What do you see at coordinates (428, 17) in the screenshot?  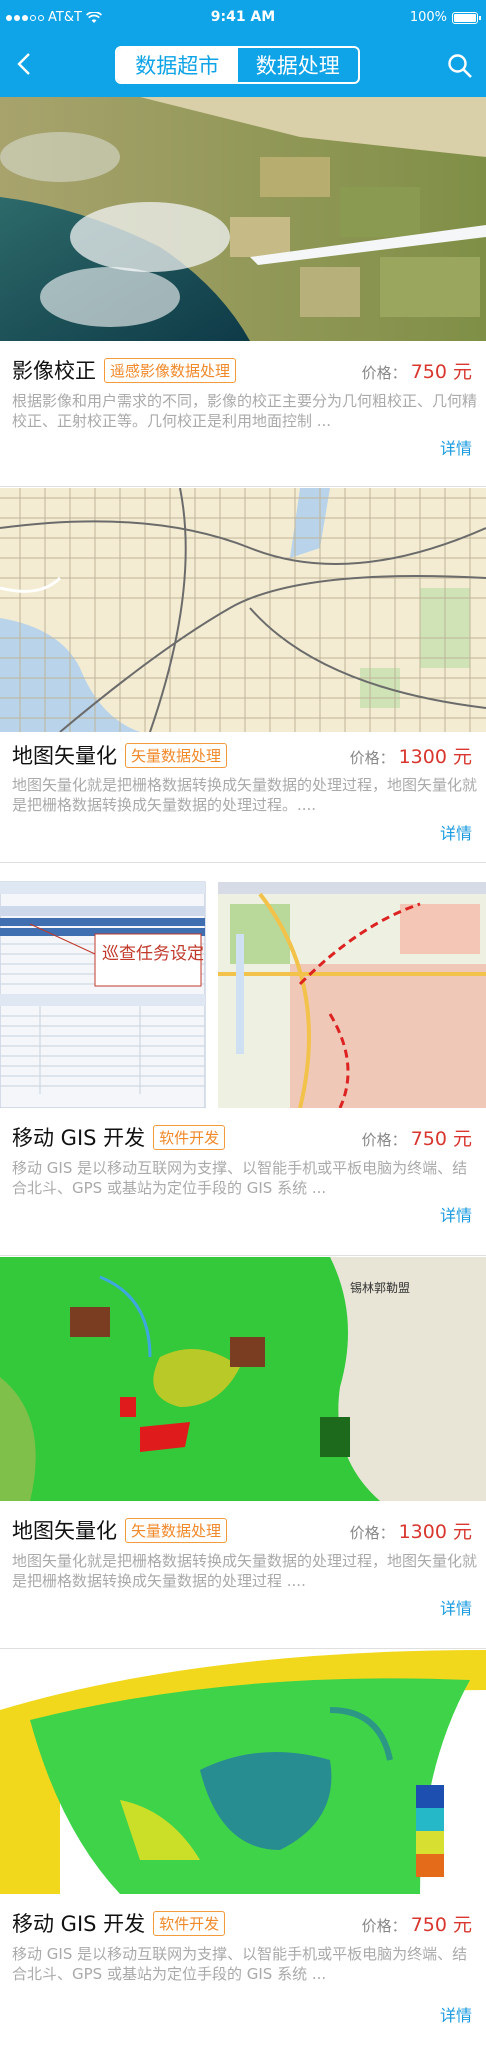 I see `battery-label: 100%` at bounding box center [428, 17].